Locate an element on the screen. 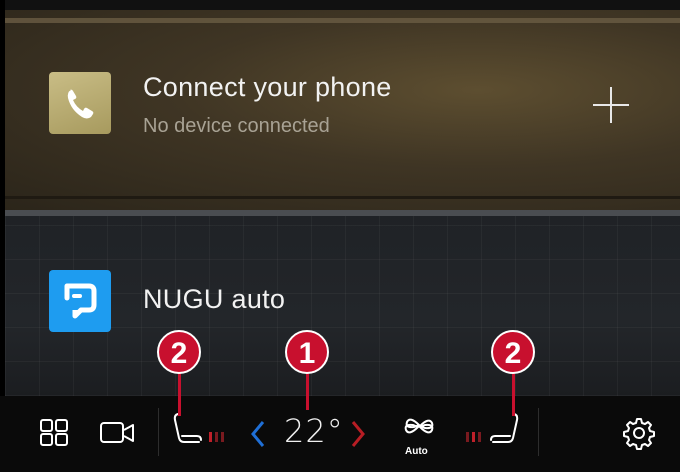 Image resolution: width=680 pixels, height=472 pixels. phone-tile-title: Connect your phone is located at coordinates (267, 87).